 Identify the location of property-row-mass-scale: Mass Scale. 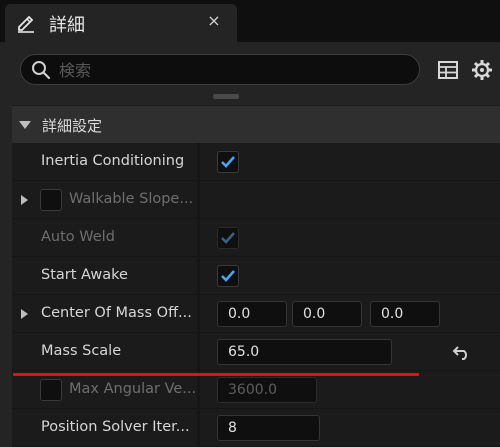
(256, 352).